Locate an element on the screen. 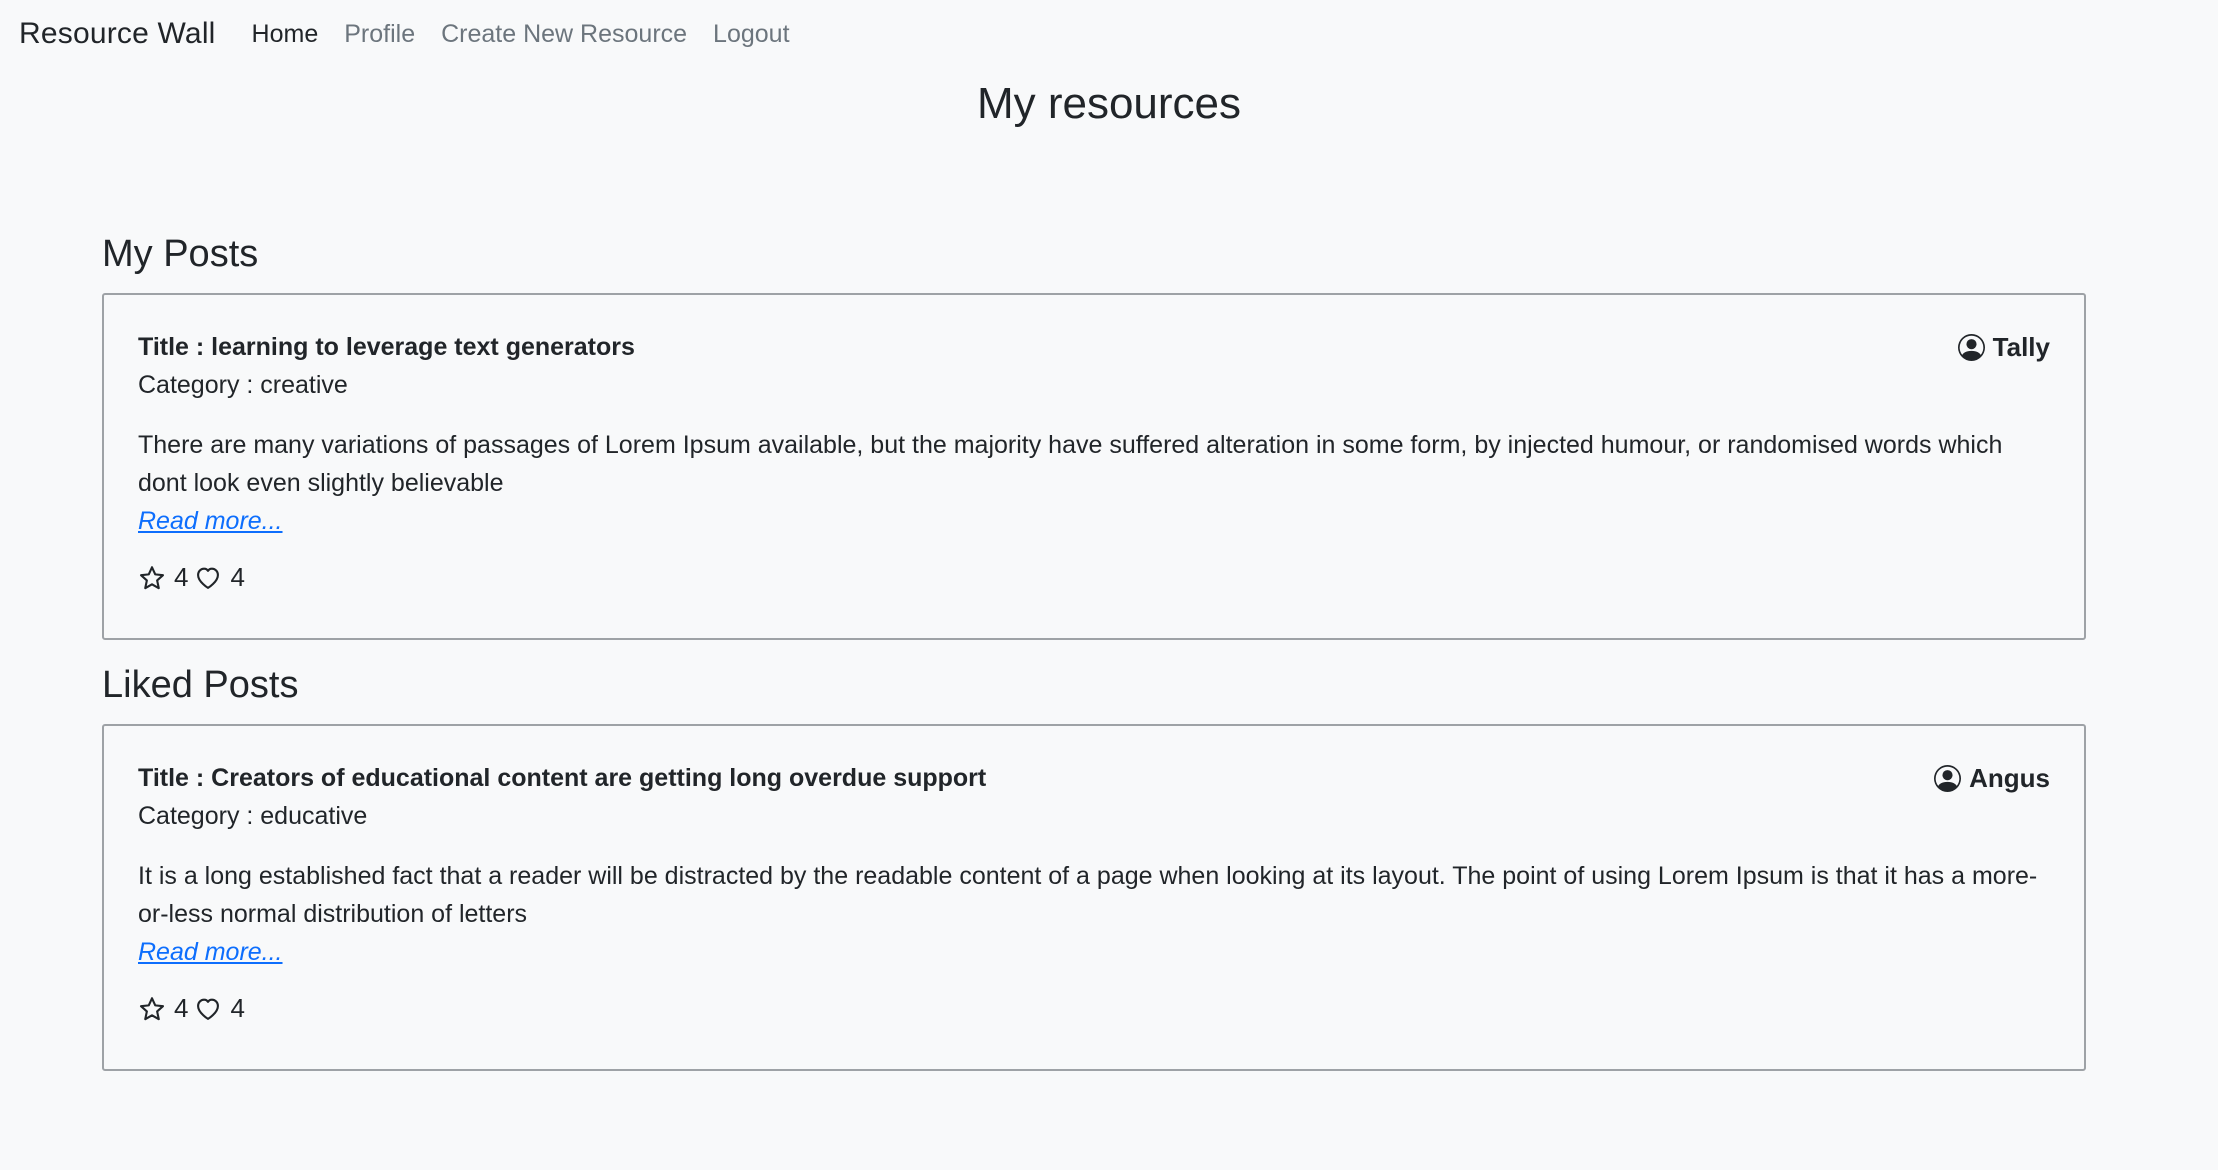 The image size is (2218, 1170). page-title: My resources is located at coordinates (1109, 103).